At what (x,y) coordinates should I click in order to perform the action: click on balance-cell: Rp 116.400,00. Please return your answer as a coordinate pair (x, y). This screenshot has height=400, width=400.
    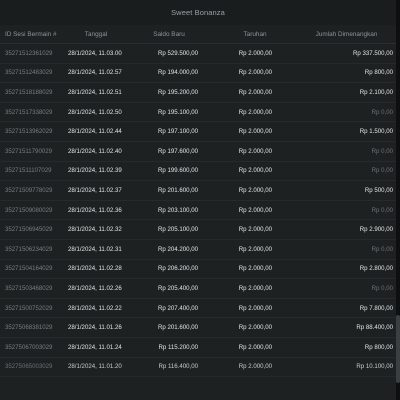
    Looking at the image, I should click on (178, 367).